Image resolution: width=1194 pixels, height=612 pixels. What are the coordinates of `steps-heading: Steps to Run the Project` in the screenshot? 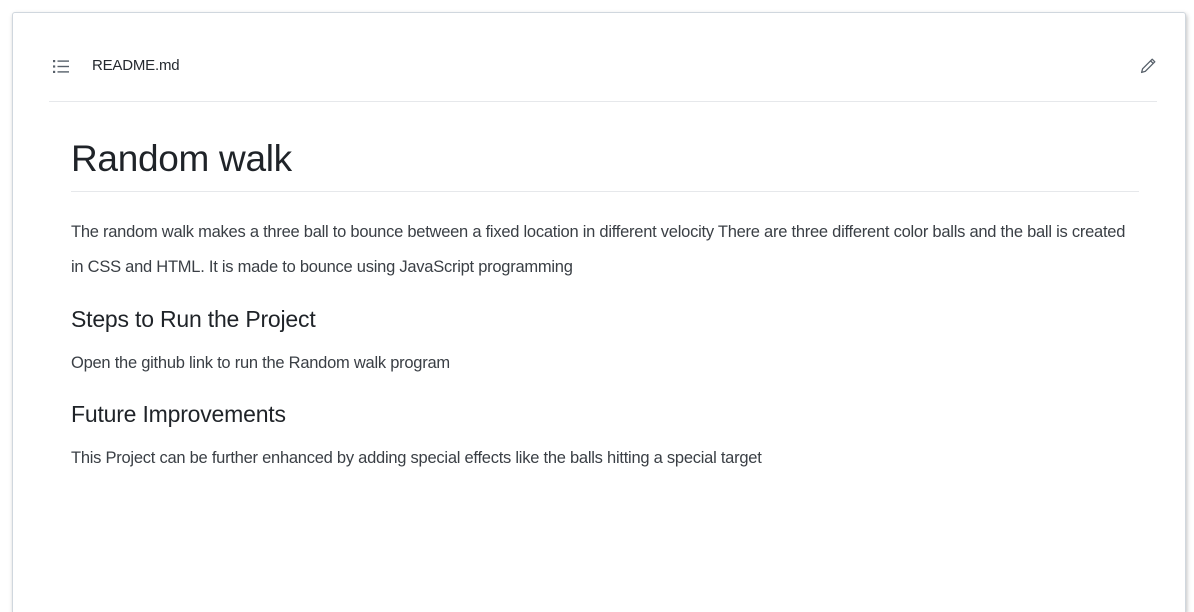 It's located at (193, 319).